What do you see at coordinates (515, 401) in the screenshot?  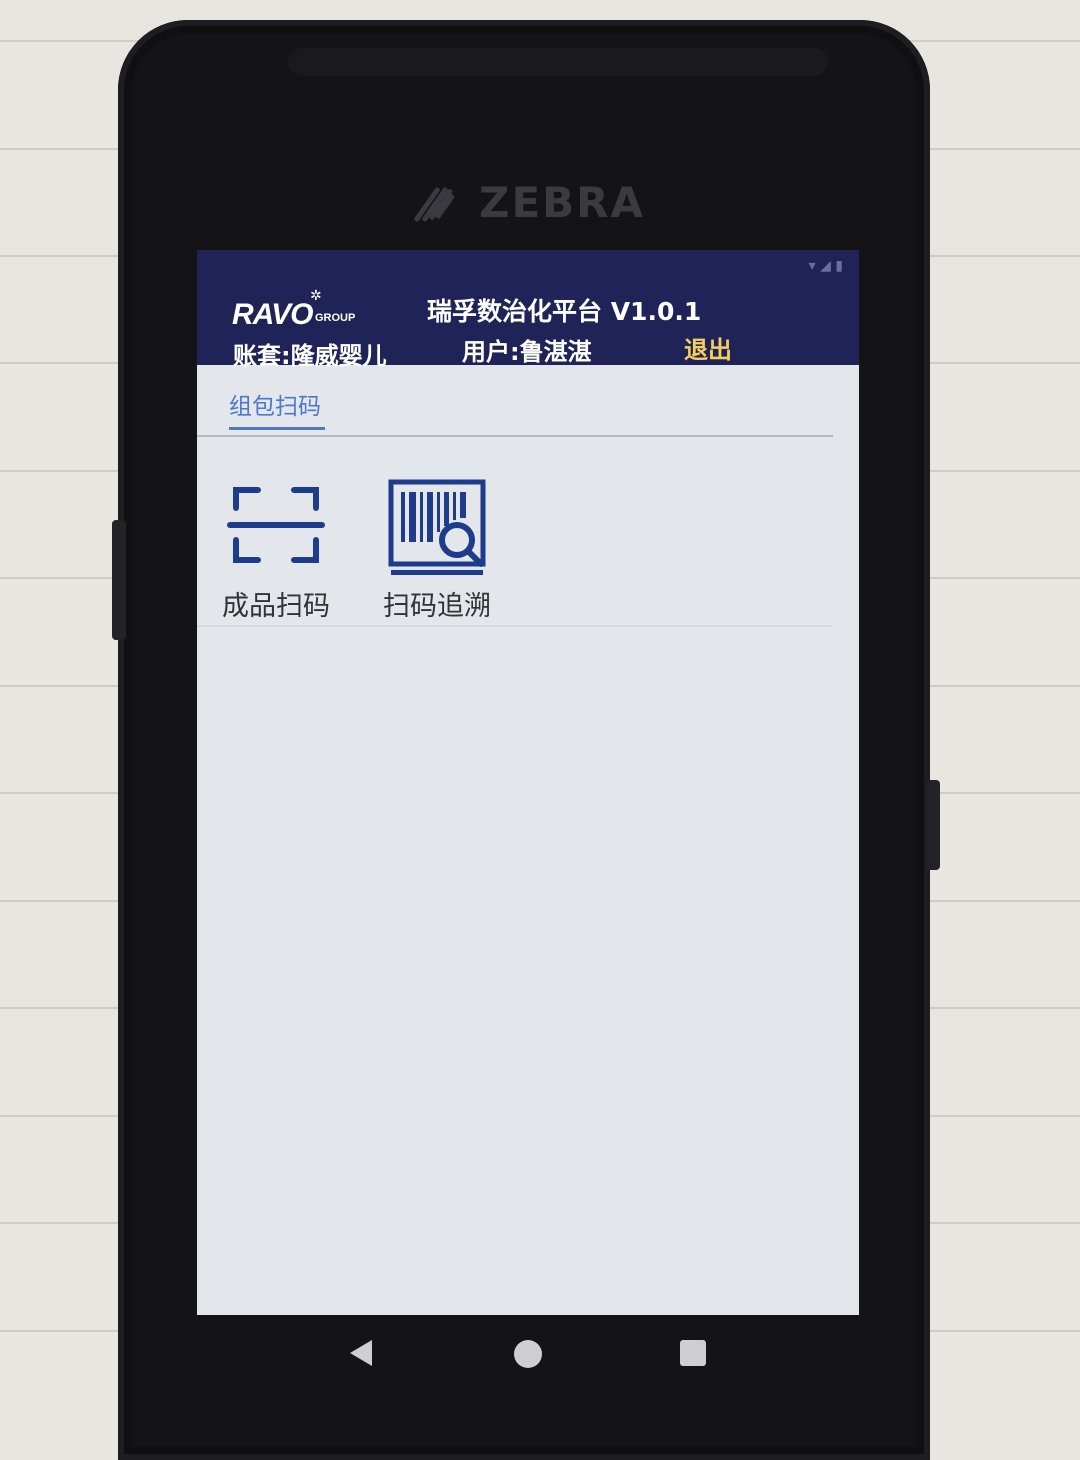 I see `tab-bar: 组包扫码` at bounding box center [515, 401].